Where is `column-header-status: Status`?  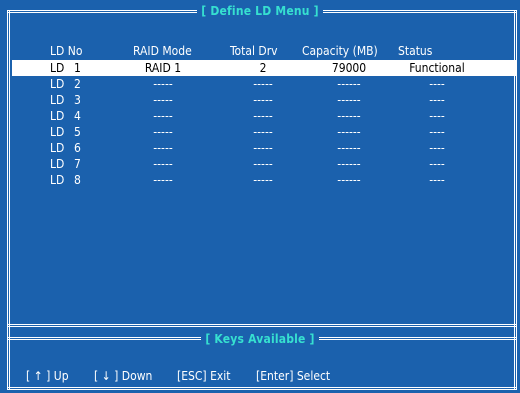
column-header-status: Status is located at coordinates (415, 51).